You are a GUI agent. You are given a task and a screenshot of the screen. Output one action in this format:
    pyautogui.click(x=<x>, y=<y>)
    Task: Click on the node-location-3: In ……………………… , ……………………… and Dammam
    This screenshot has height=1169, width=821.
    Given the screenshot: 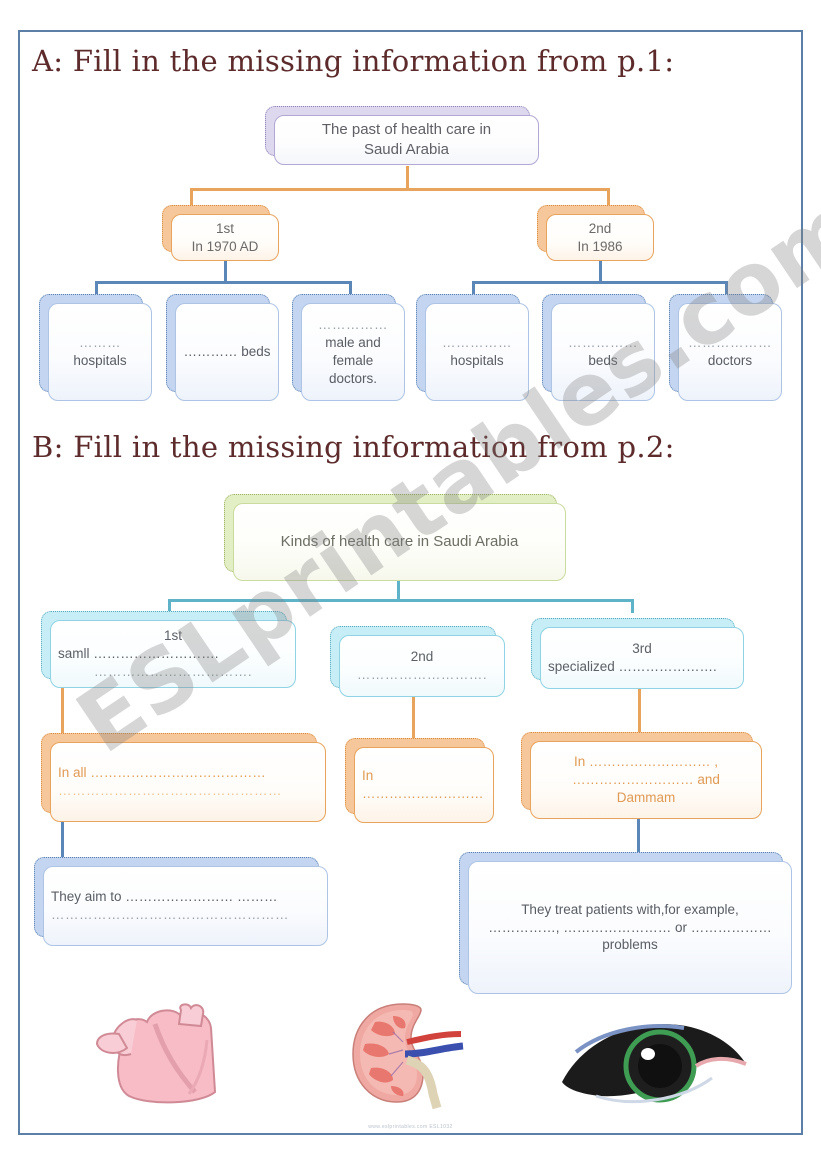 What is the action you would take?
    pyautogui.click(x=641, y=775)
    